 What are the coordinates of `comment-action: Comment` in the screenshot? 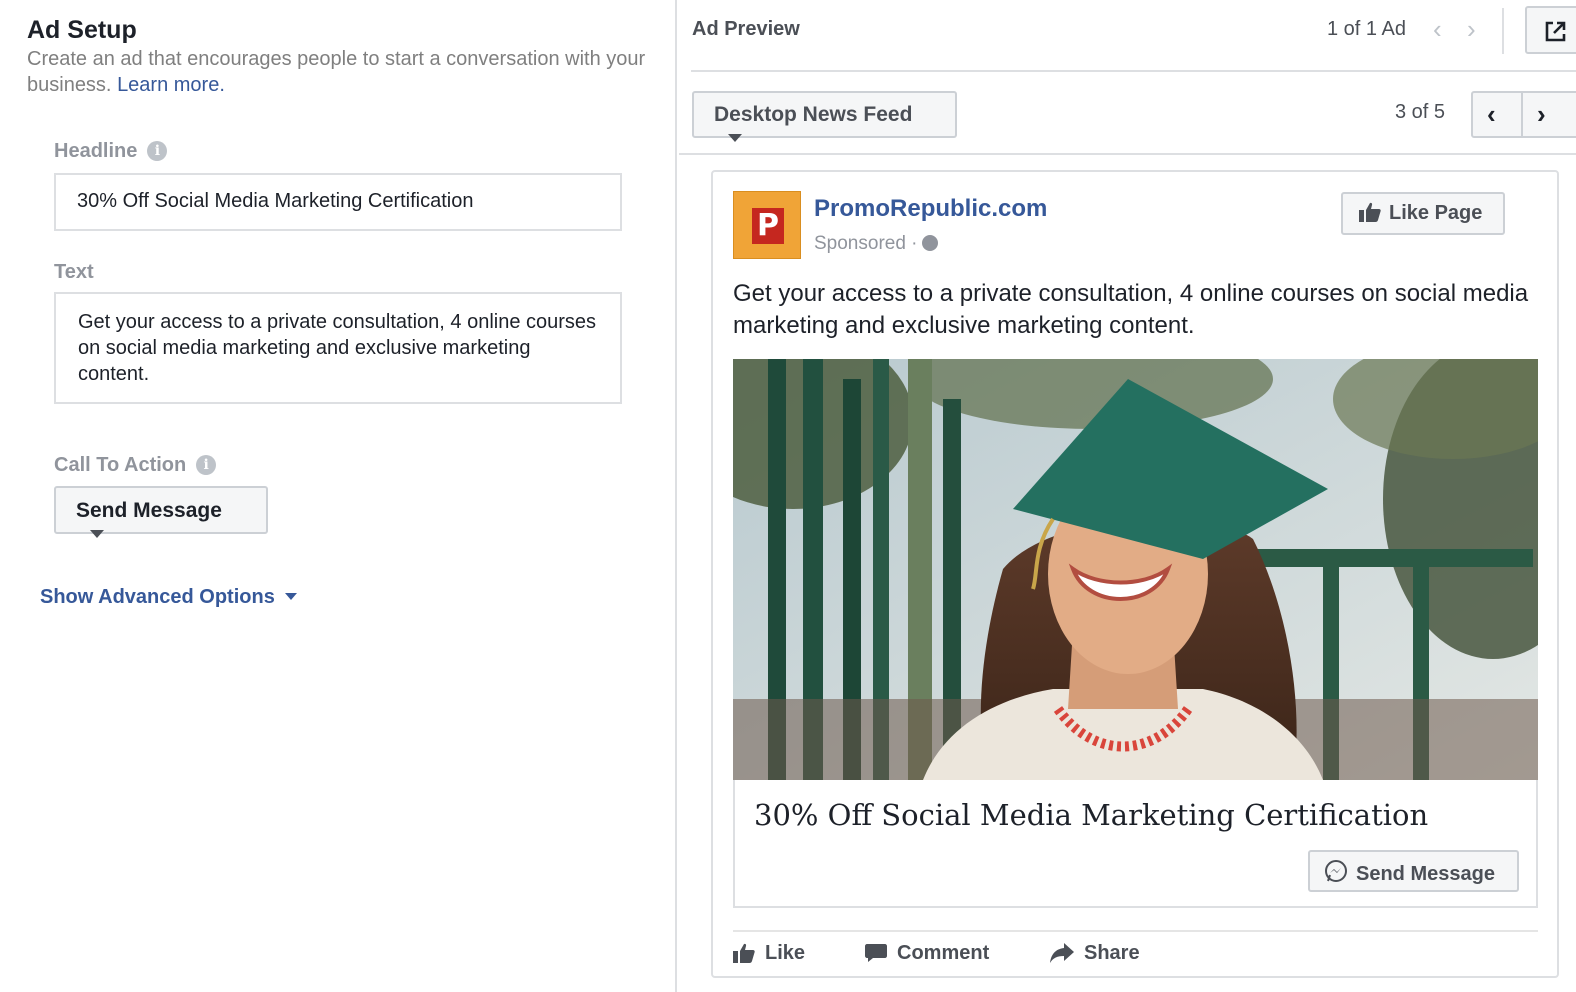 It's located at (927, 953).